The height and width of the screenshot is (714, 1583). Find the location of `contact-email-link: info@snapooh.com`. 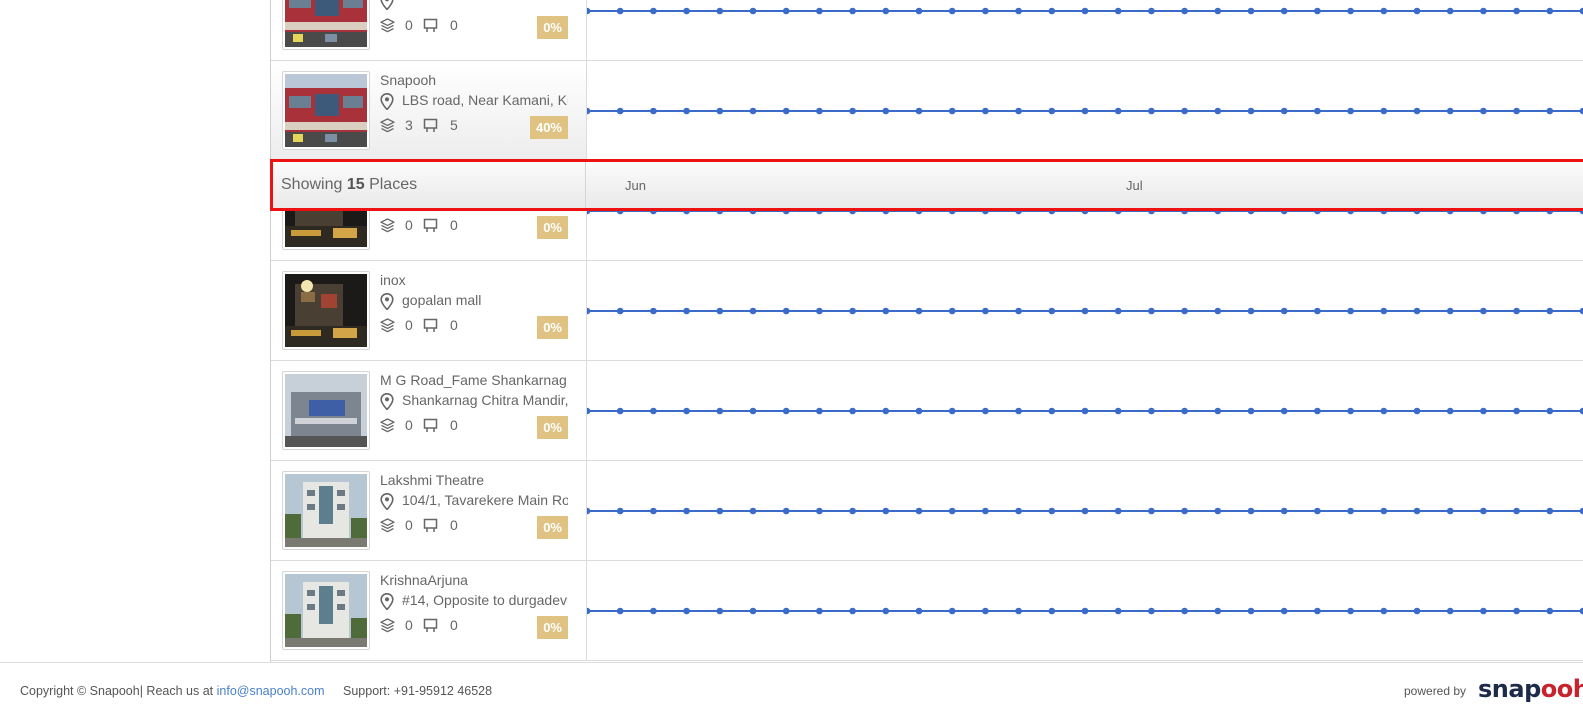

contact-email-link: info@snapooh.com is located at coordinates (271, 691).